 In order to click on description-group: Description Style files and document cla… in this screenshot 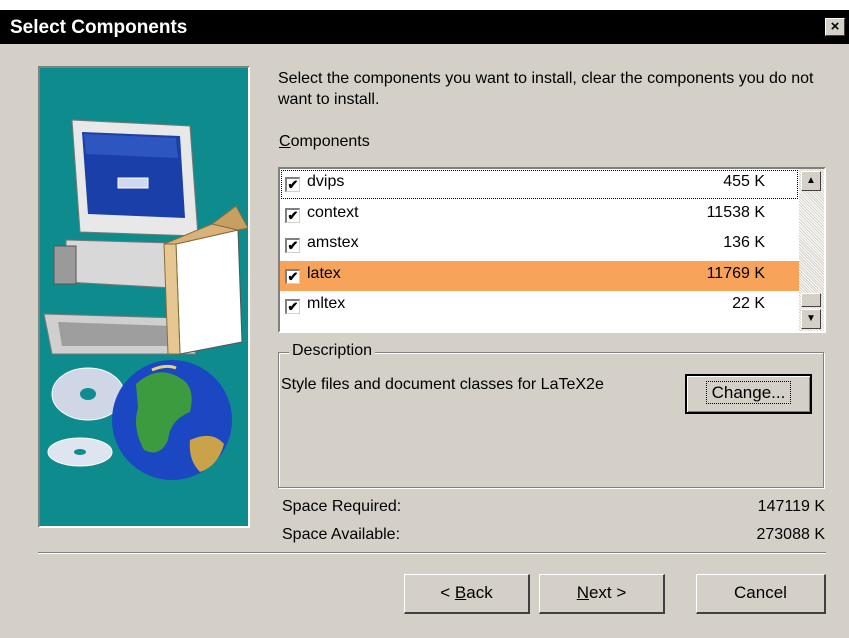, I will do `click(551, 415)`.